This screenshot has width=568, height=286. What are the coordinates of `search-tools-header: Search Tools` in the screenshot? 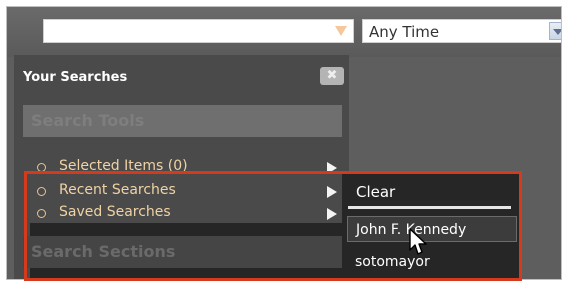 It's located at (182, 121).